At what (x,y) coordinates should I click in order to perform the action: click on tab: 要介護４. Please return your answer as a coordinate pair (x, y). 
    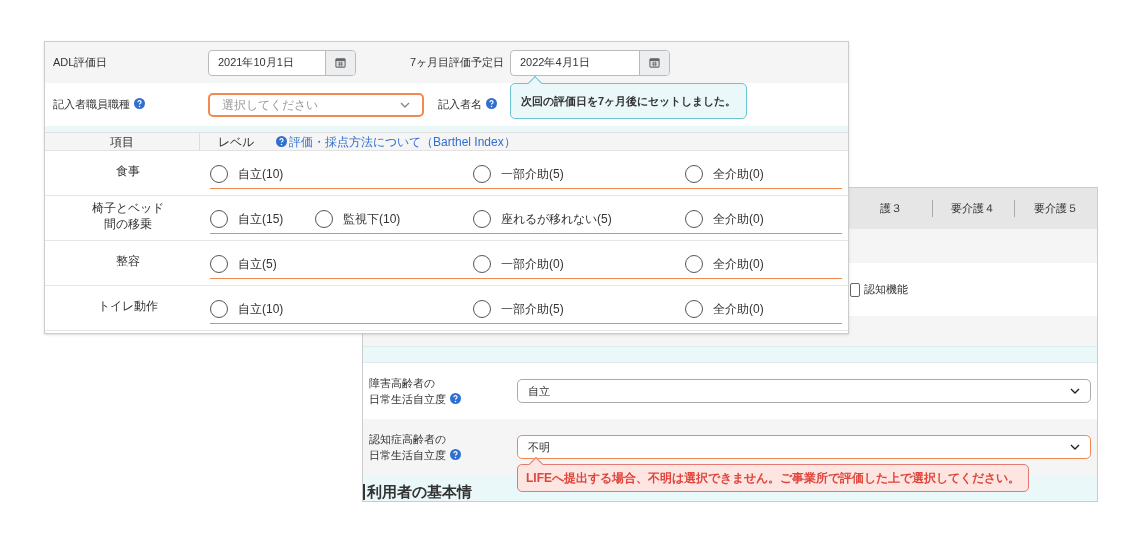
    Looking at the image, I should click on (973, 208).